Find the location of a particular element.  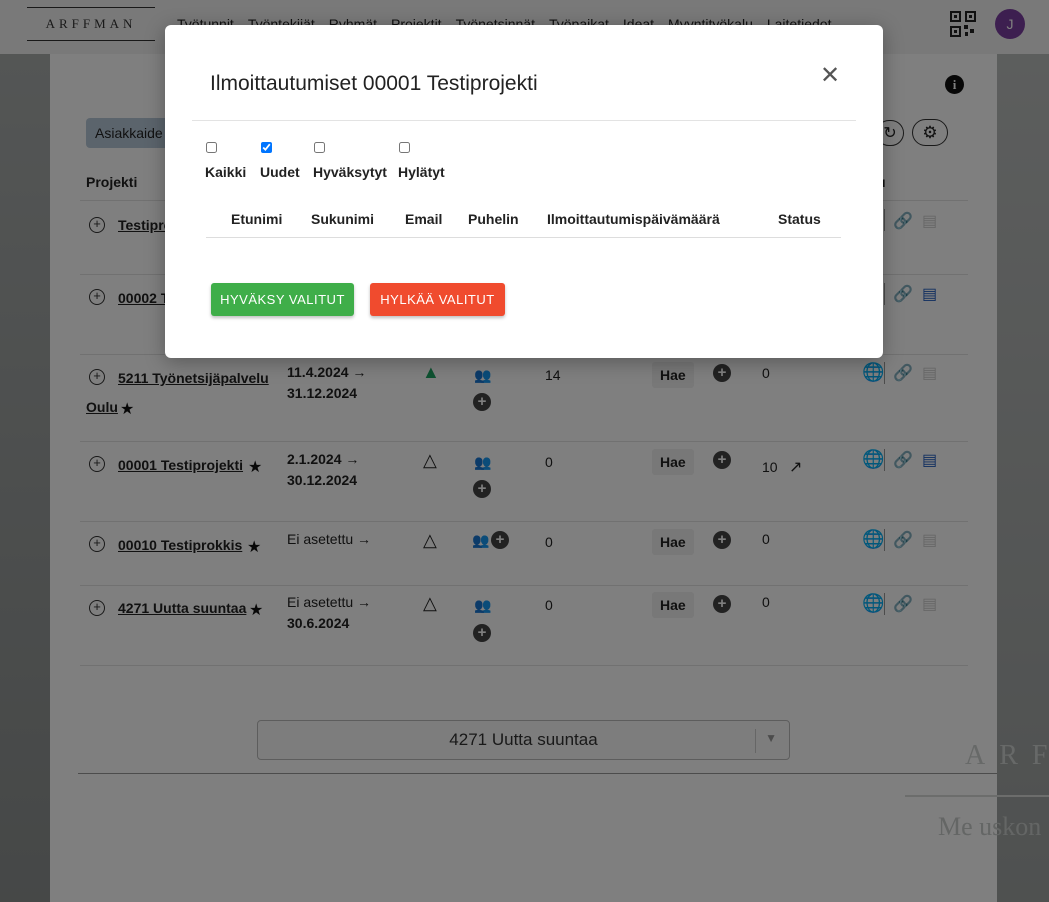

column-header-status: Status is located at coordinates (799, 219).